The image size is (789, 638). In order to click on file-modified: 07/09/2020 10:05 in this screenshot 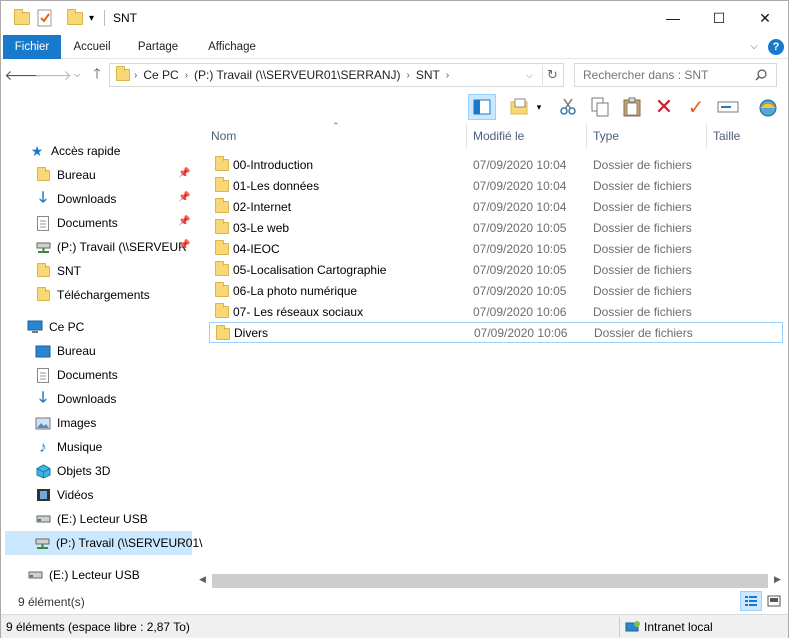, I will do `click(520, 290)`.